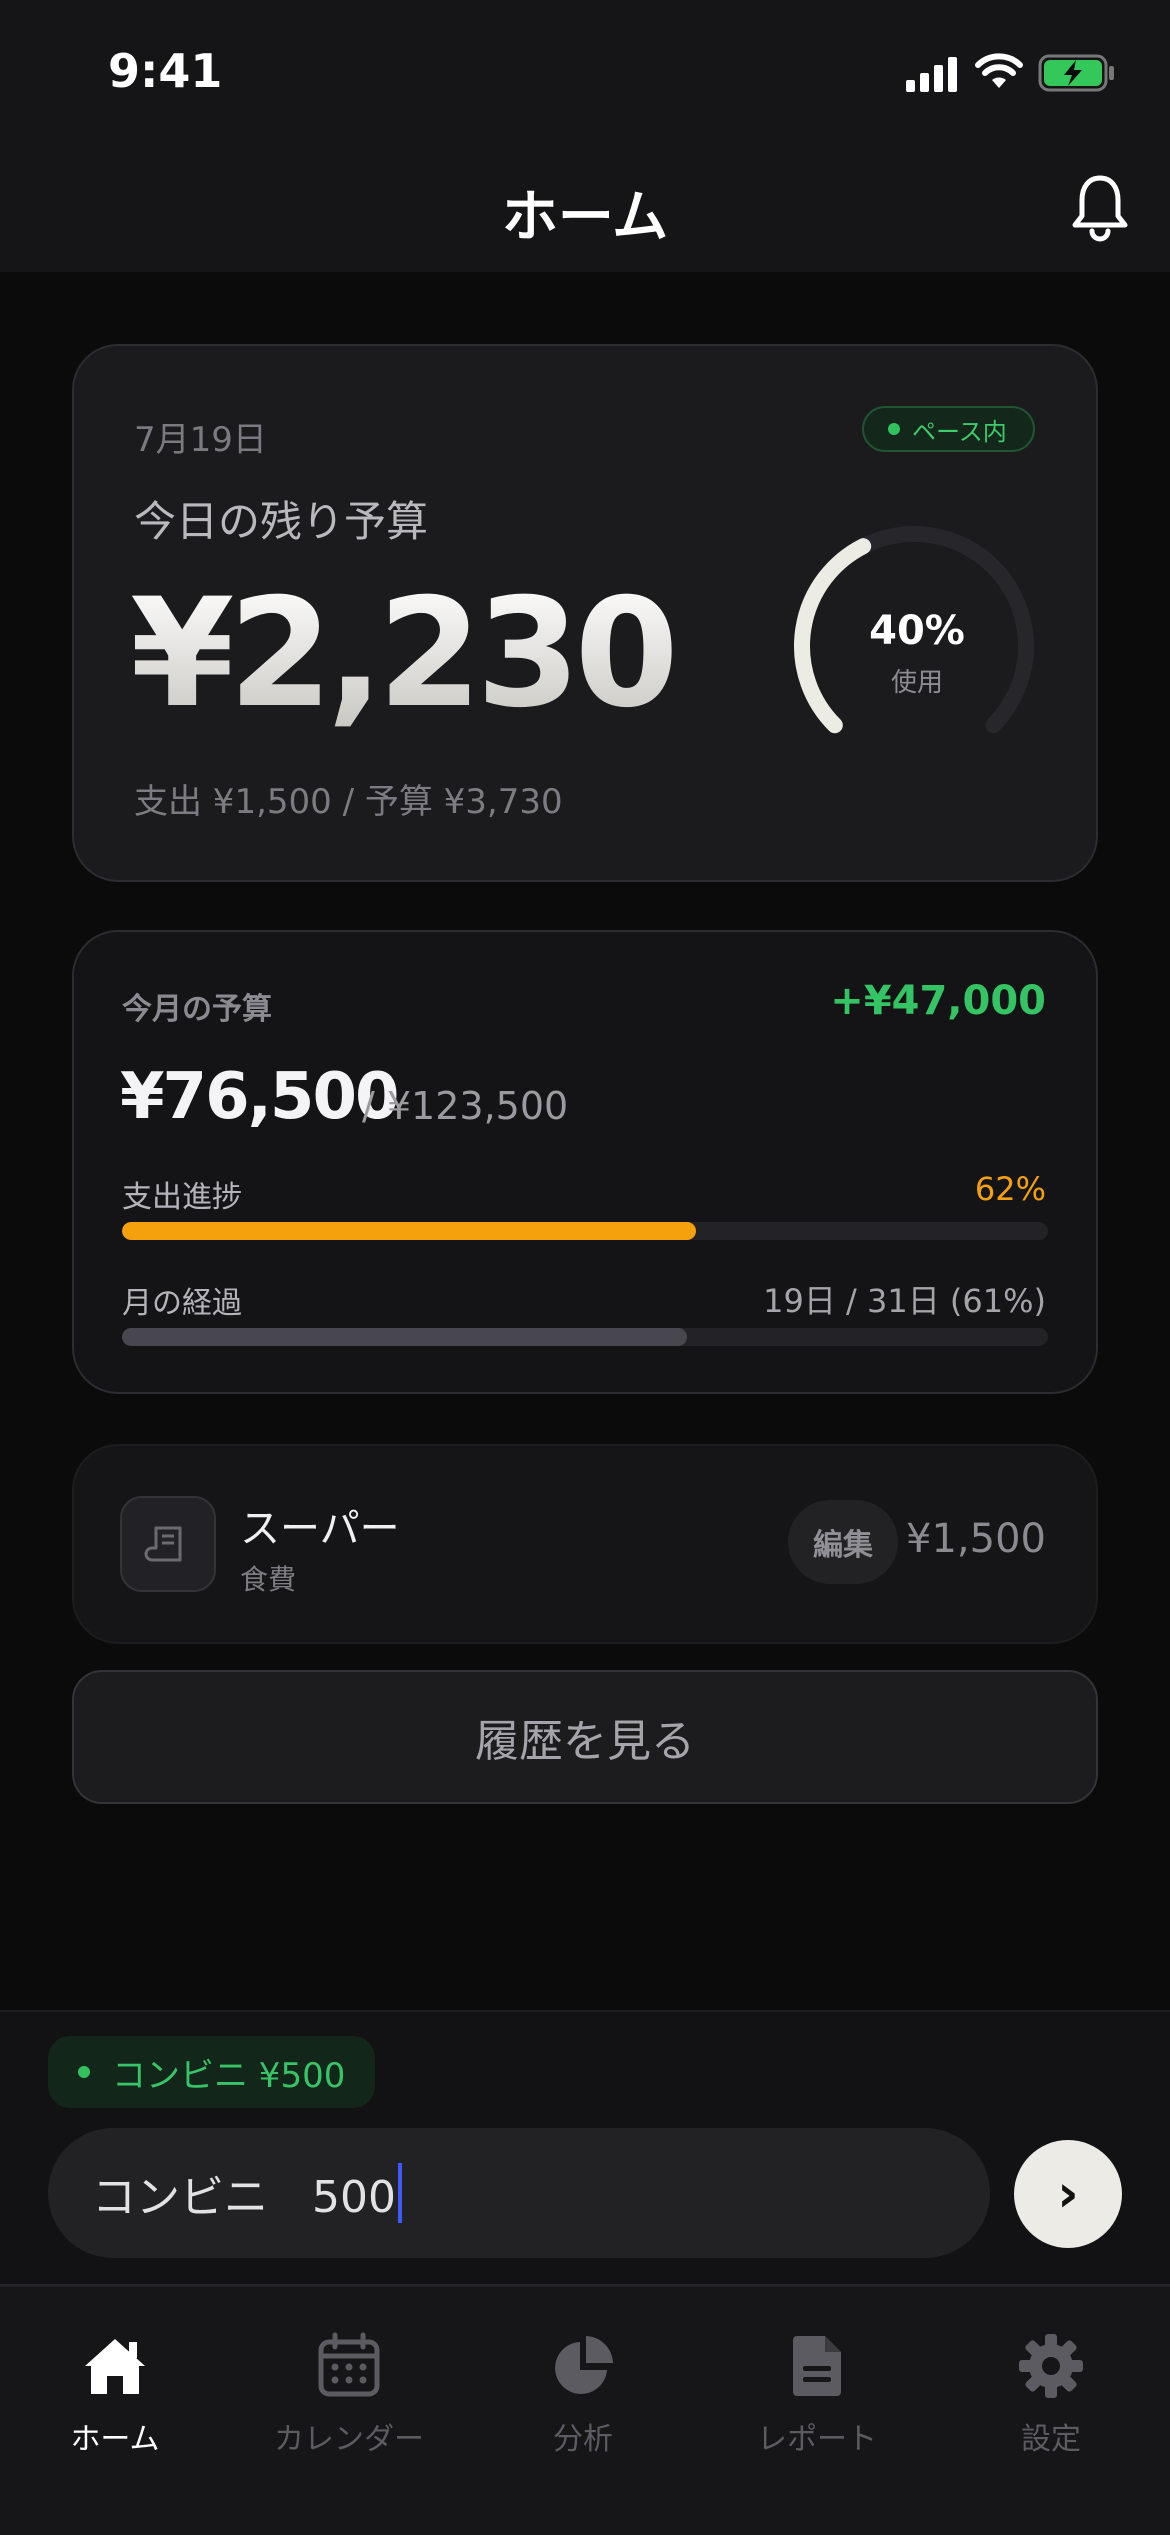 Image resolution: width=1170 pixels, height=2535 pixels. What do you see at coordinates (817, 2366) in the screenshot?
I see `document-icon` at bounding box center [817, 2366].